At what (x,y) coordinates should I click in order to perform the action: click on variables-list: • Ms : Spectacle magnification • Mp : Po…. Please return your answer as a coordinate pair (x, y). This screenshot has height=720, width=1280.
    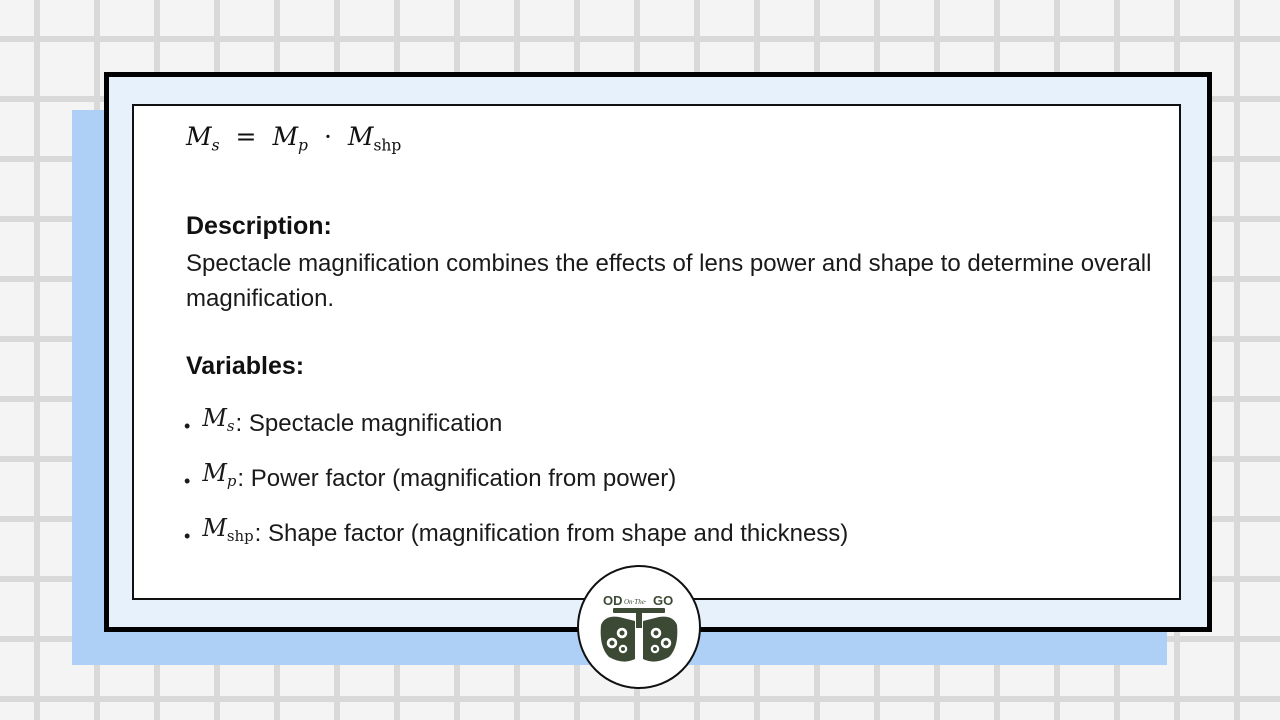
    Looking at the image, I should click on (516, 478).